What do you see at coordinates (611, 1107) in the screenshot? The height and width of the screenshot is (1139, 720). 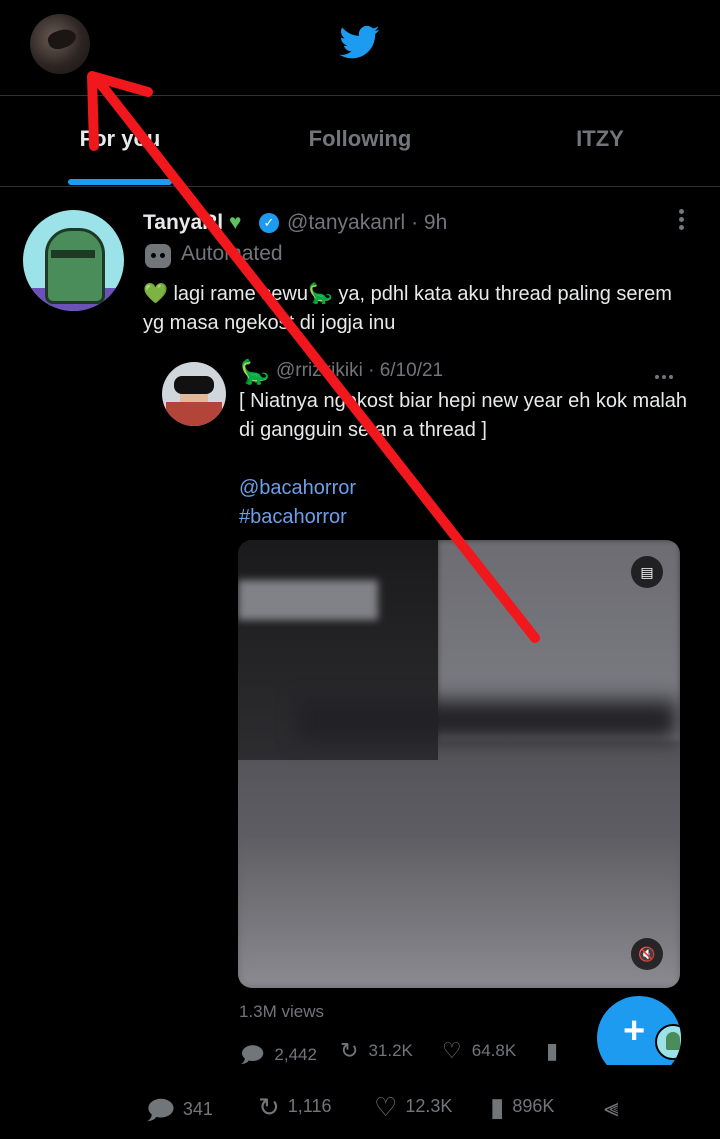 I see `share-icon: ⫷` at bounding box center [611, 1107].